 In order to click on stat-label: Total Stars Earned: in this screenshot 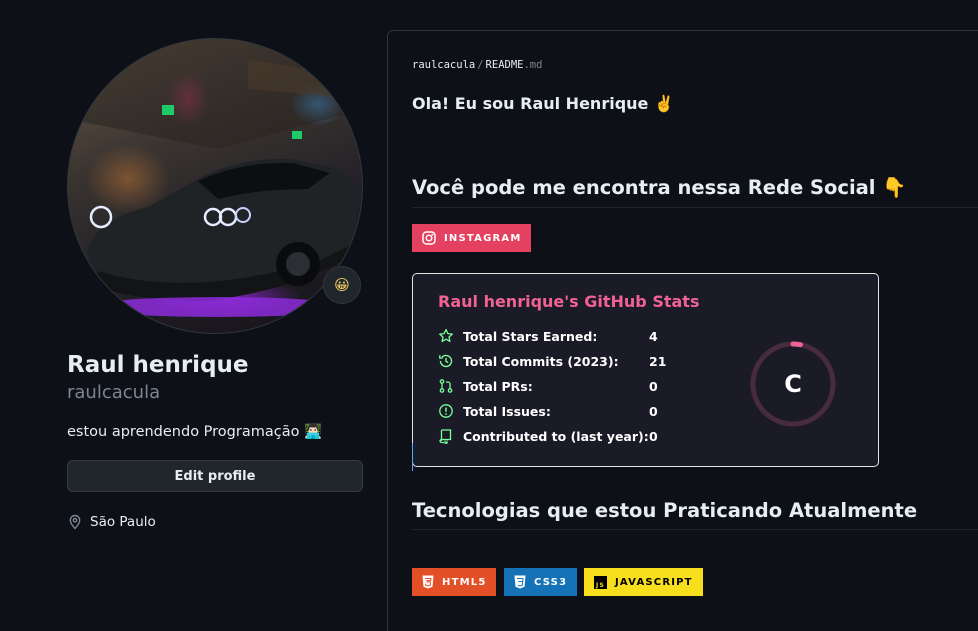, I will do `click(530, 336)`.